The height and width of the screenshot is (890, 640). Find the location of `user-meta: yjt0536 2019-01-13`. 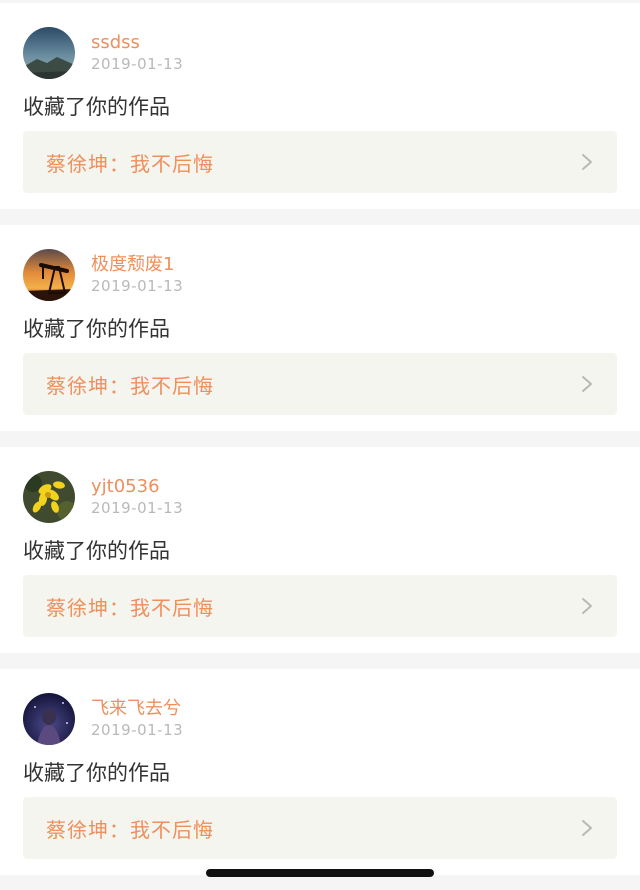

user-meta: yjt0536 2019-01-13 is located at coordinates (137, 497).